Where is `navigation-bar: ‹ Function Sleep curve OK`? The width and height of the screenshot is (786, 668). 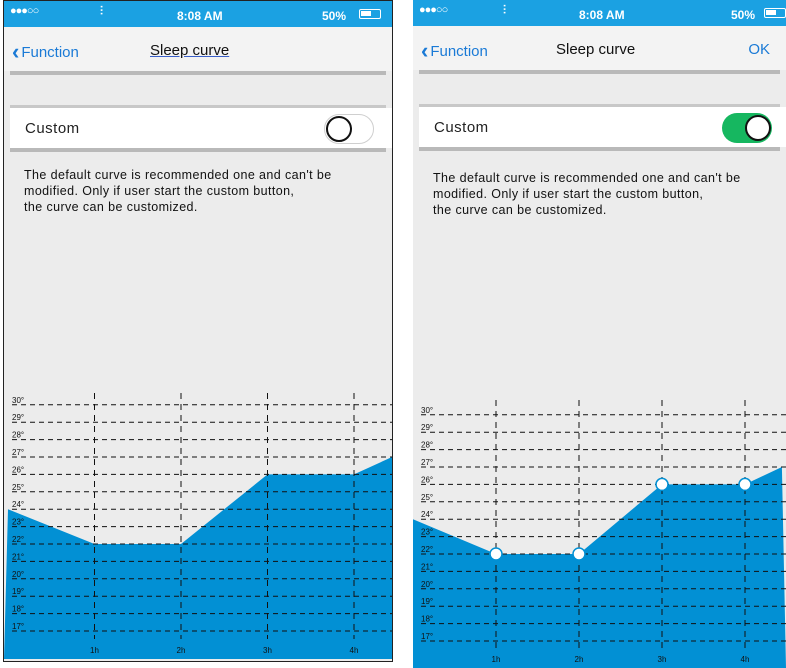
navigation-bar: ‹ Function Sleep curve OK is located at coordinates (599, 48).